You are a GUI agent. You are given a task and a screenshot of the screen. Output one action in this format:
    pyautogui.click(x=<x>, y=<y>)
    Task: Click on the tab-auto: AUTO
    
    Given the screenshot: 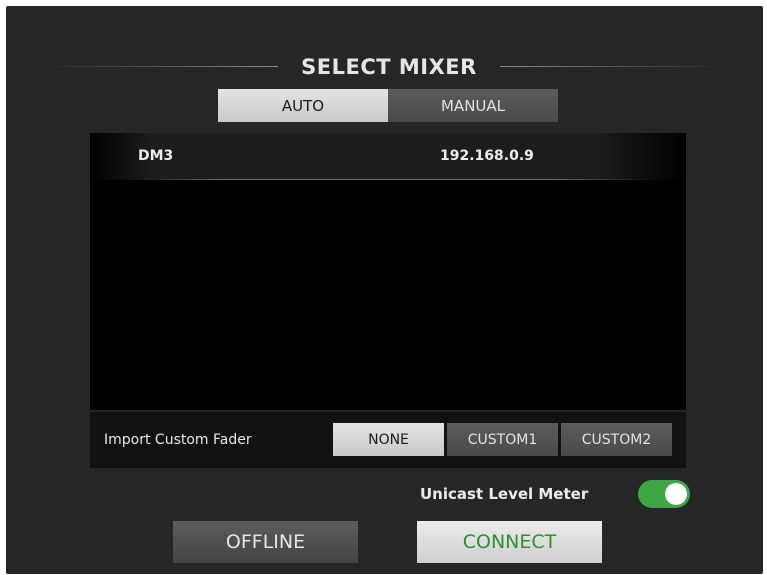 What is the action you would take?
    pyautogui.click(x=303, y=105)
    